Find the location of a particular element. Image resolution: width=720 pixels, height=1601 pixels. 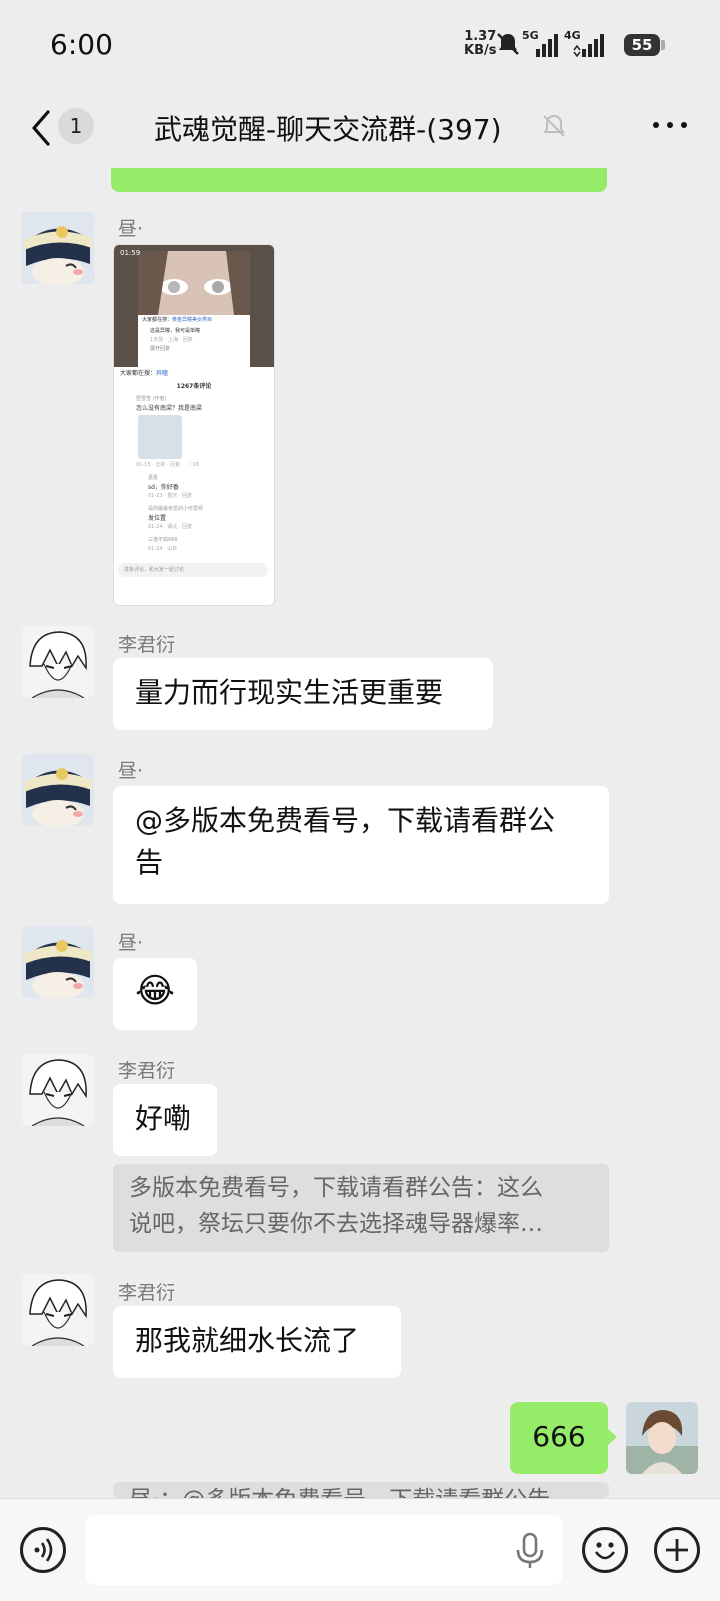

network-speed-value: 1.37 is located at coordinates (480, 36).